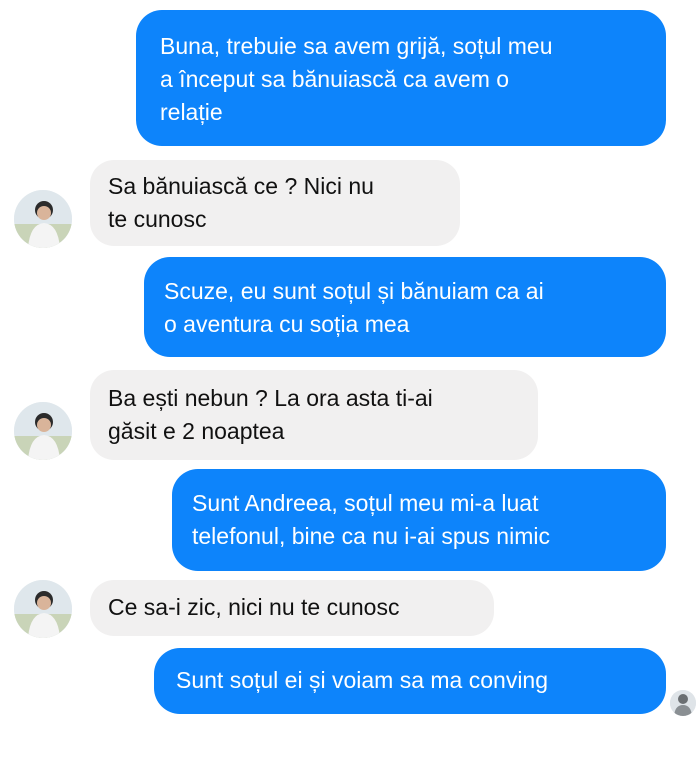  Describe the element at coordinates (410, 681) in the screenshot. I see `outgoing-message: Sunt soțul ei și voiam sa ma conving` at that location.